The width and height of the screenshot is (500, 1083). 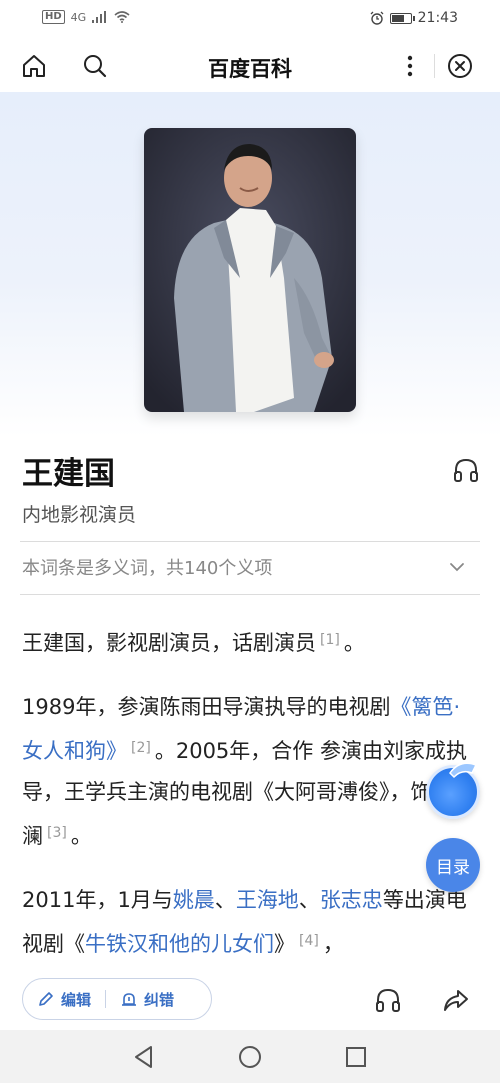 I want to click on paragraph-1: 王建国，影视剧演员，话剧演员 [1]。, so click(x=250, y=642).